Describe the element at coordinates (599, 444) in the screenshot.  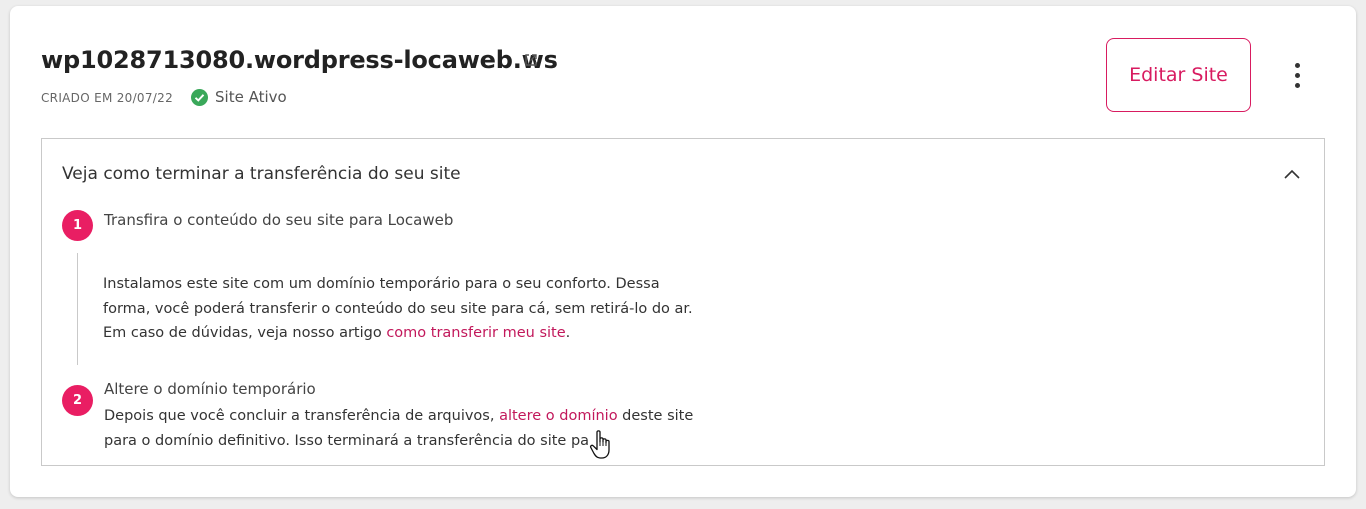
I see `hand-pointer-icon` at that location.